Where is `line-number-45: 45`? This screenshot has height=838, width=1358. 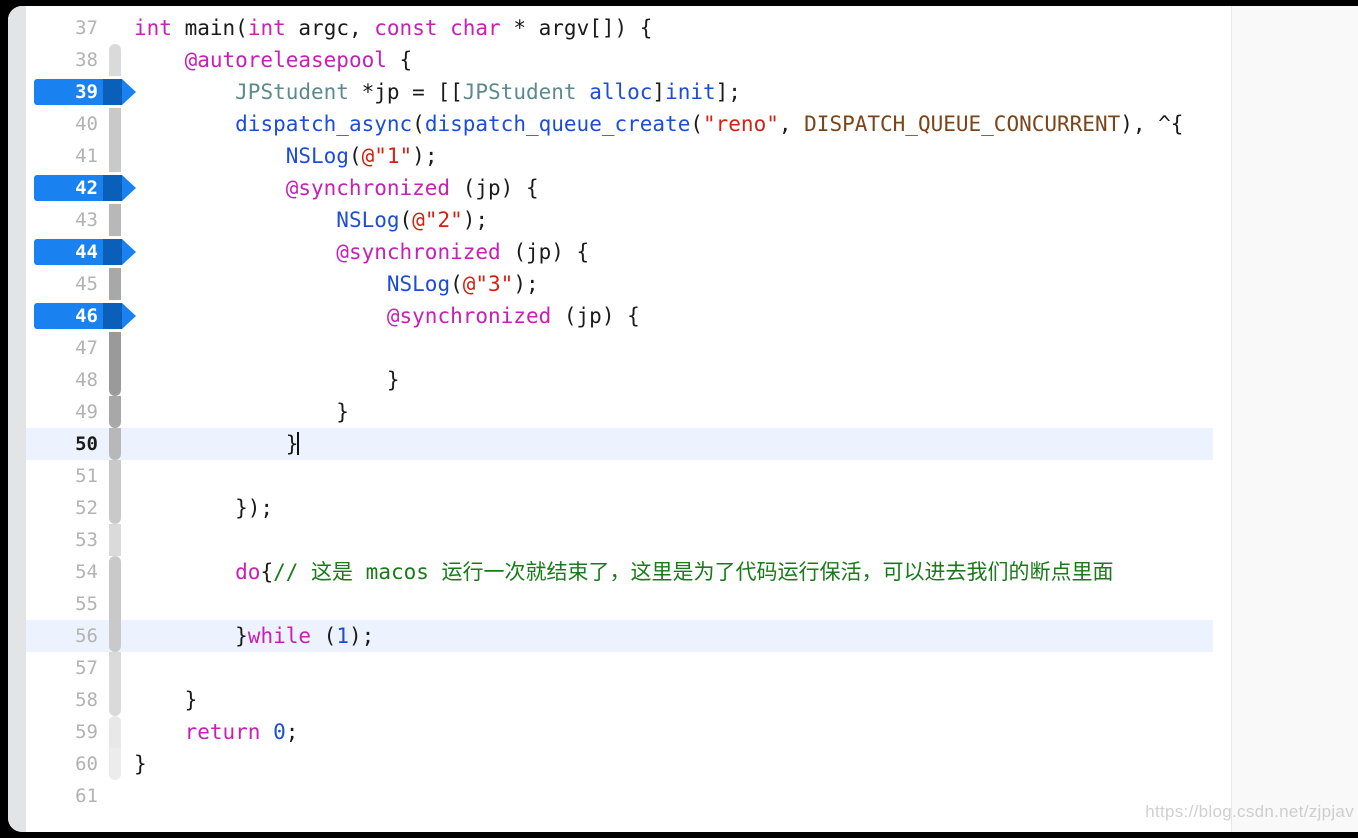 line-number-45: 45 is located at coordinates (66, 284).